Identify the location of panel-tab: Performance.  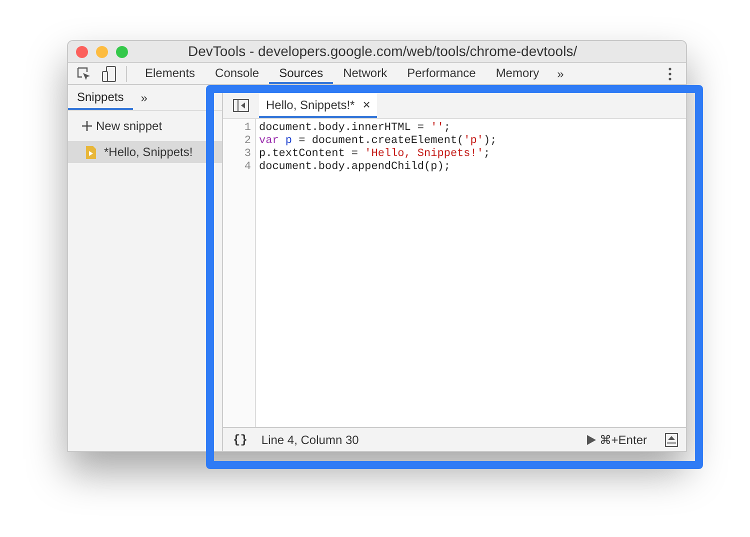
(441, 73).